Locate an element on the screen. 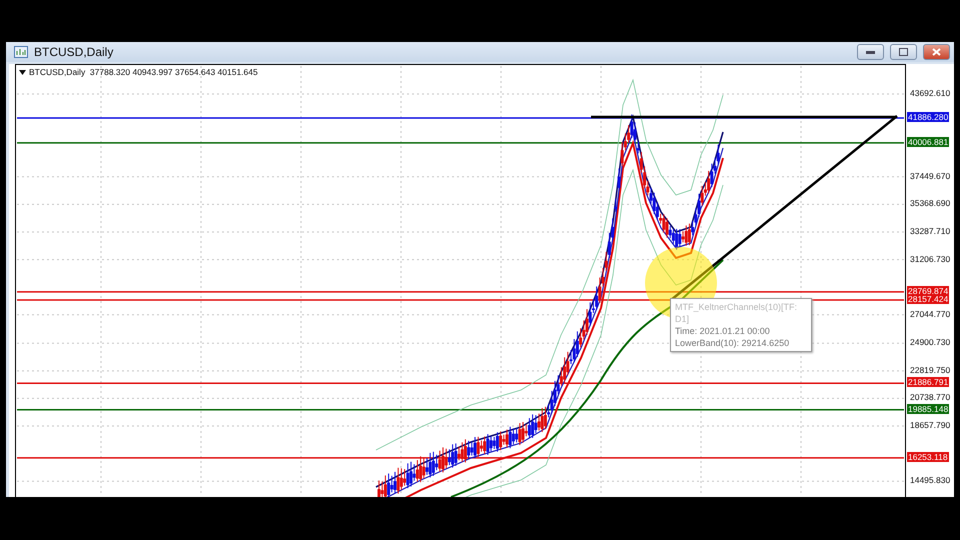 Image resolution: width=960 pixels, height=540 pixels. price-tick-label: 35368.690 is located at coordinates (930, 203).